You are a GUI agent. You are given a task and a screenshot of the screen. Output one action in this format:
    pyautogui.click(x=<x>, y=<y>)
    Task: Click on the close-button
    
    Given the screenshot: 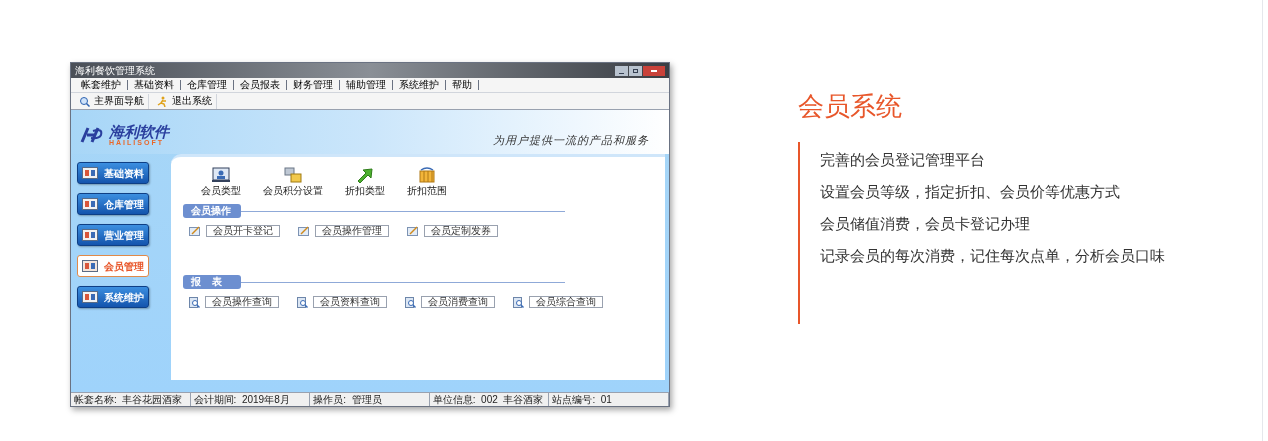 What is the action you would take?
    pyautogui.click(x=654, y=70)
    